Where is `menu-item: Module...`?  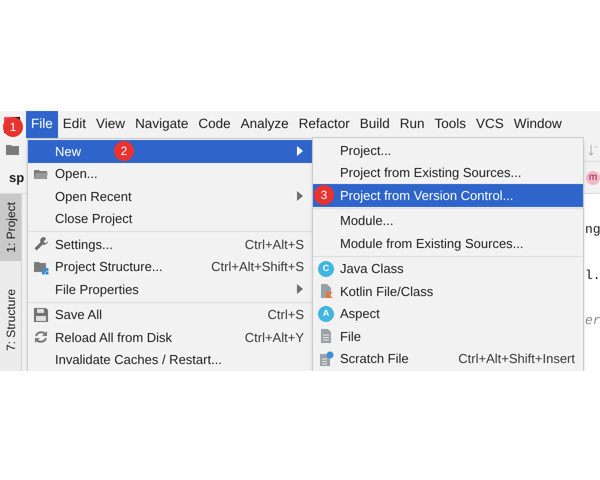 menu-item: Module... is located at coordinates (448, 221).